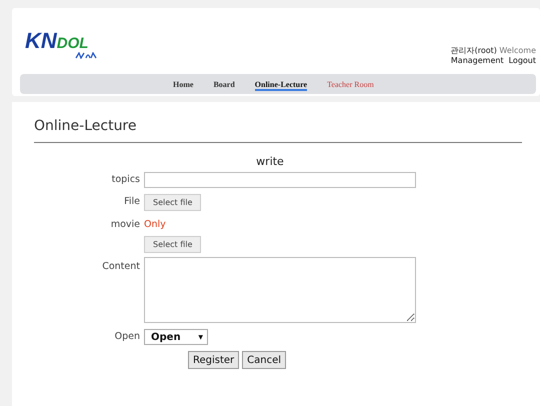  What do you see at coordinates (224, 84) in the screenshot?
I see `nav-link: Board` at bounding box center [224, 84].